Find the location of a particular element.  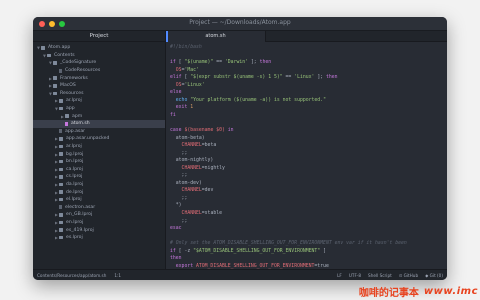

tree-folder: ▶ en.lproj is located at coordinates (99, 223).